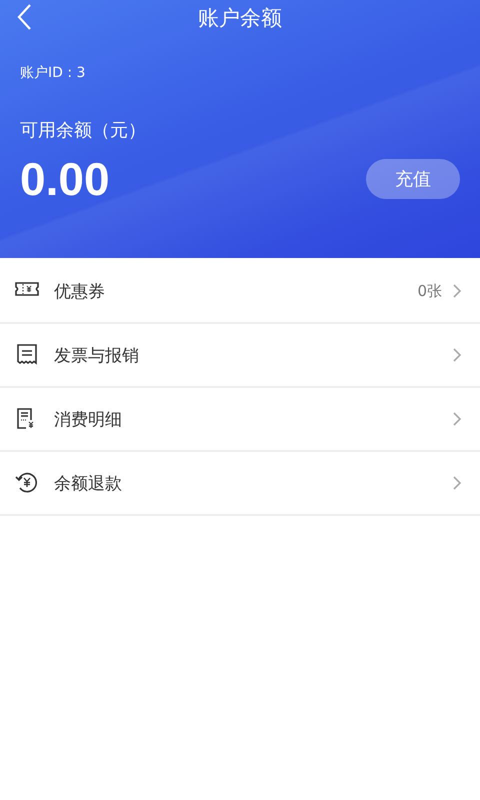 Image resolution: width=480 pixels, height=800 pixels. I want to click on account-id: 账户ID : 3, so click(53, 73).